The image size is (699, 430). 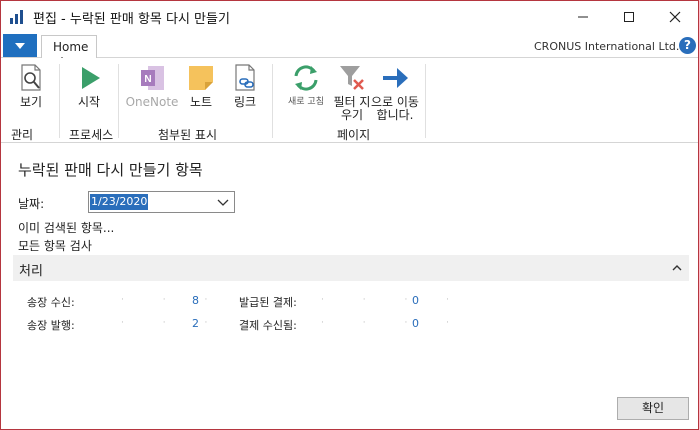 I want to click on link-button-label: 링크, so click(x=245, y=102).